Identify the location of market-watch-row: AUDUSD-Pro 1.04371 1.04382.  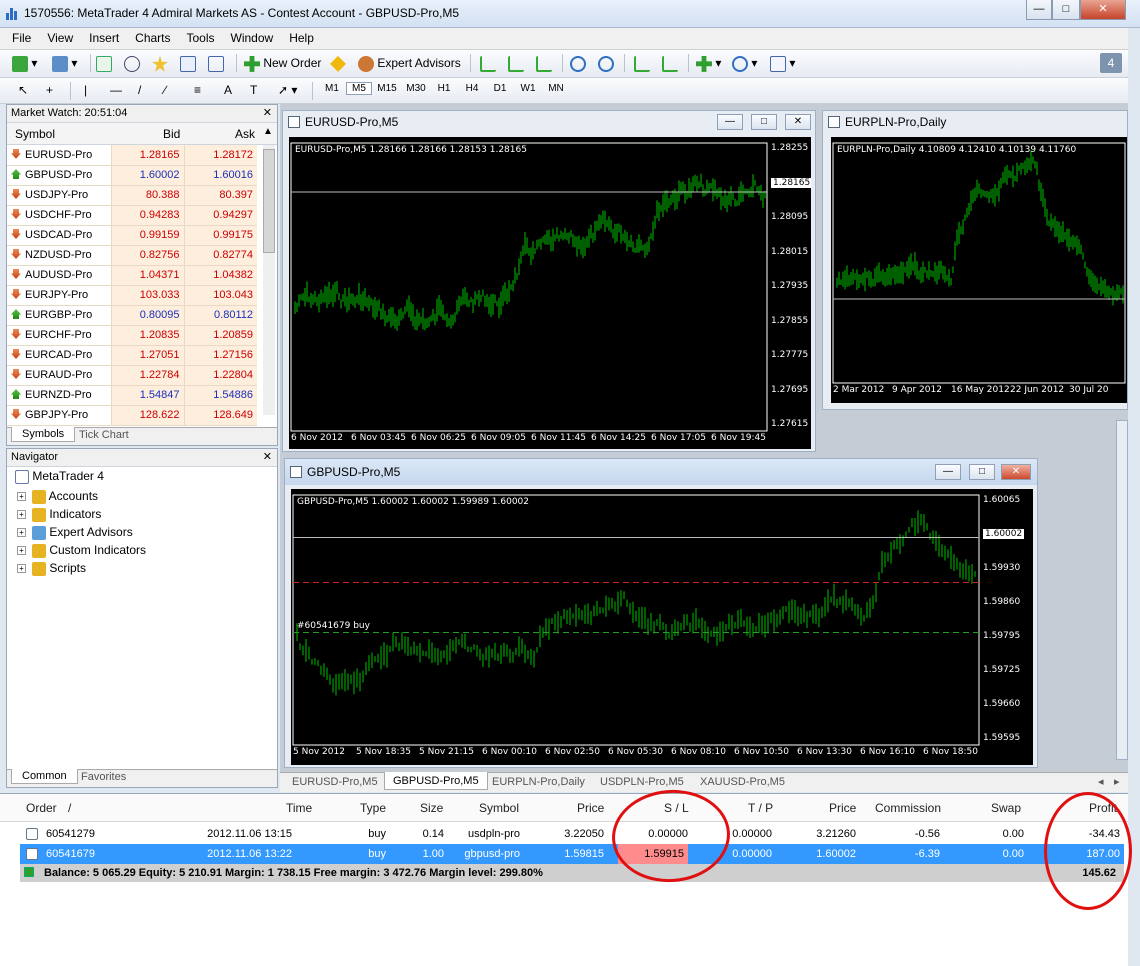
(132, 275).